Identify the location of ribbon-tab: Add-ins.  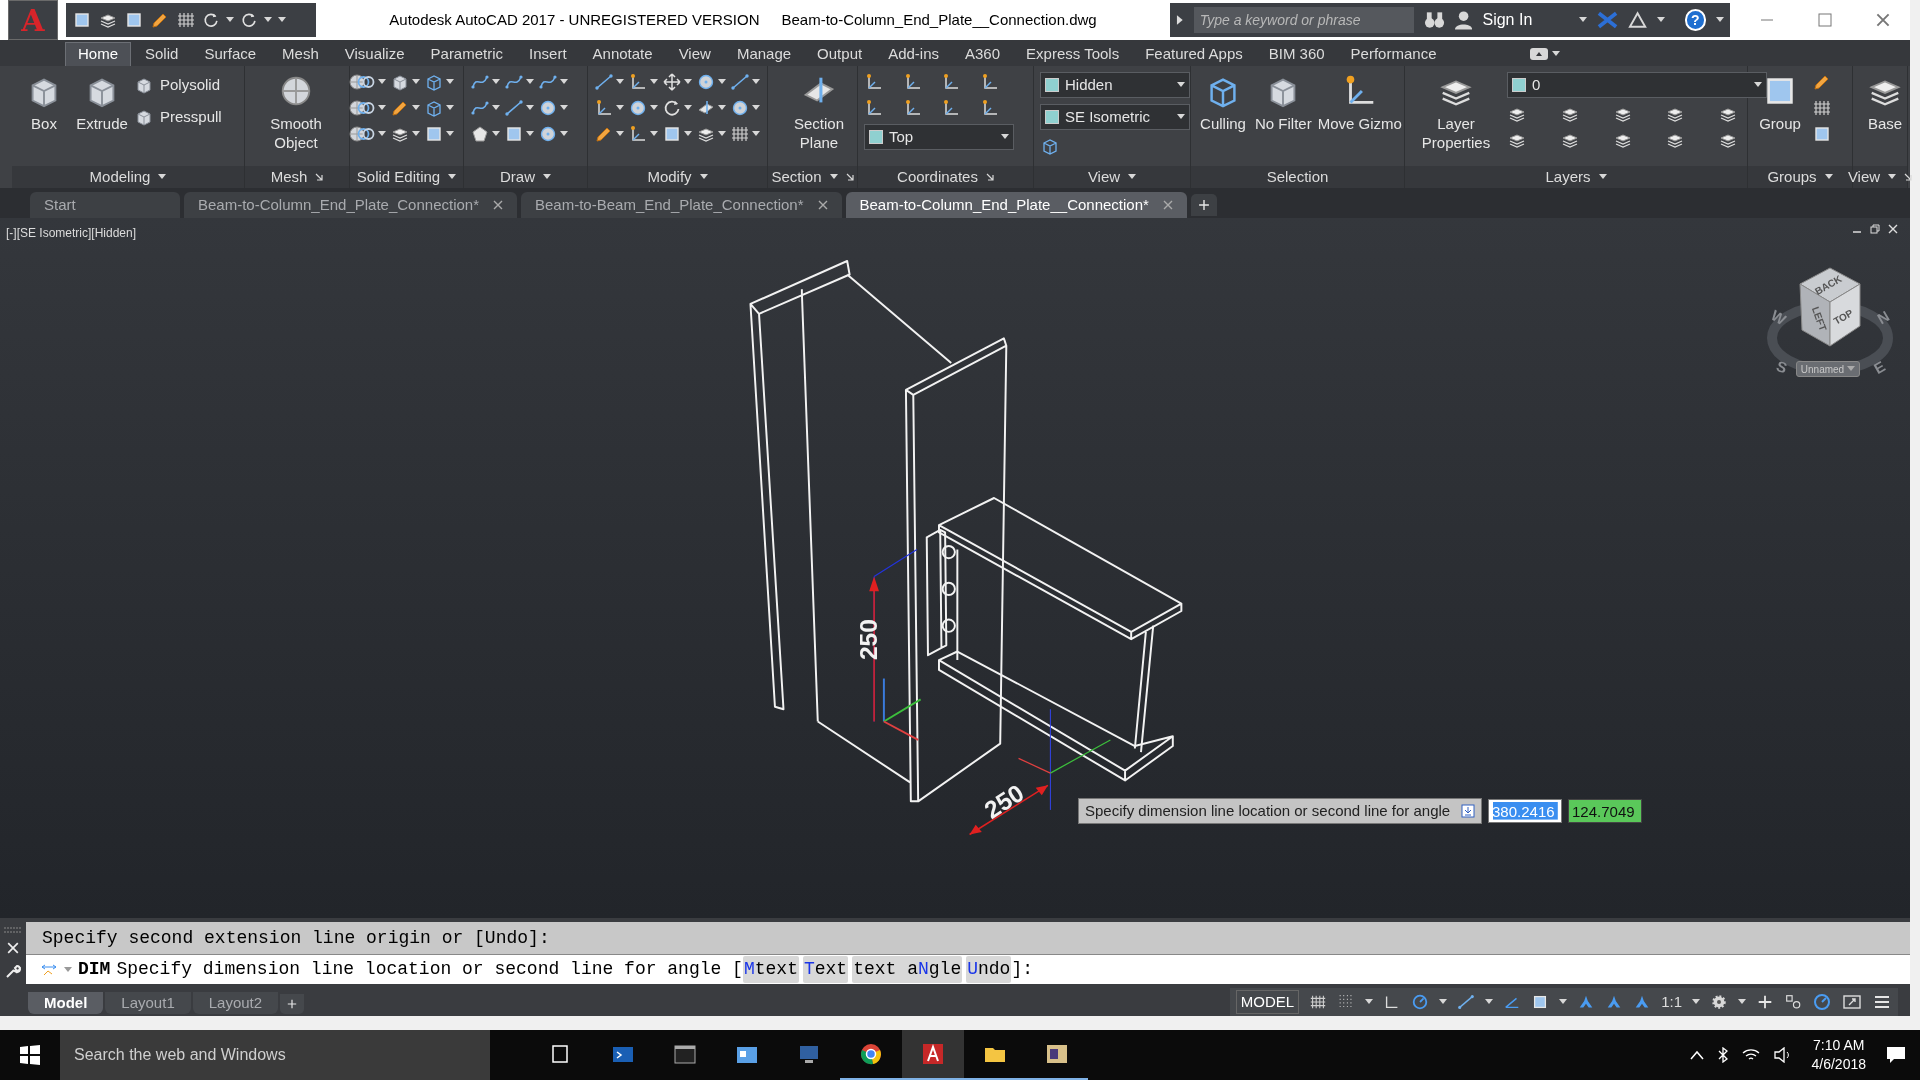
(913, 54).